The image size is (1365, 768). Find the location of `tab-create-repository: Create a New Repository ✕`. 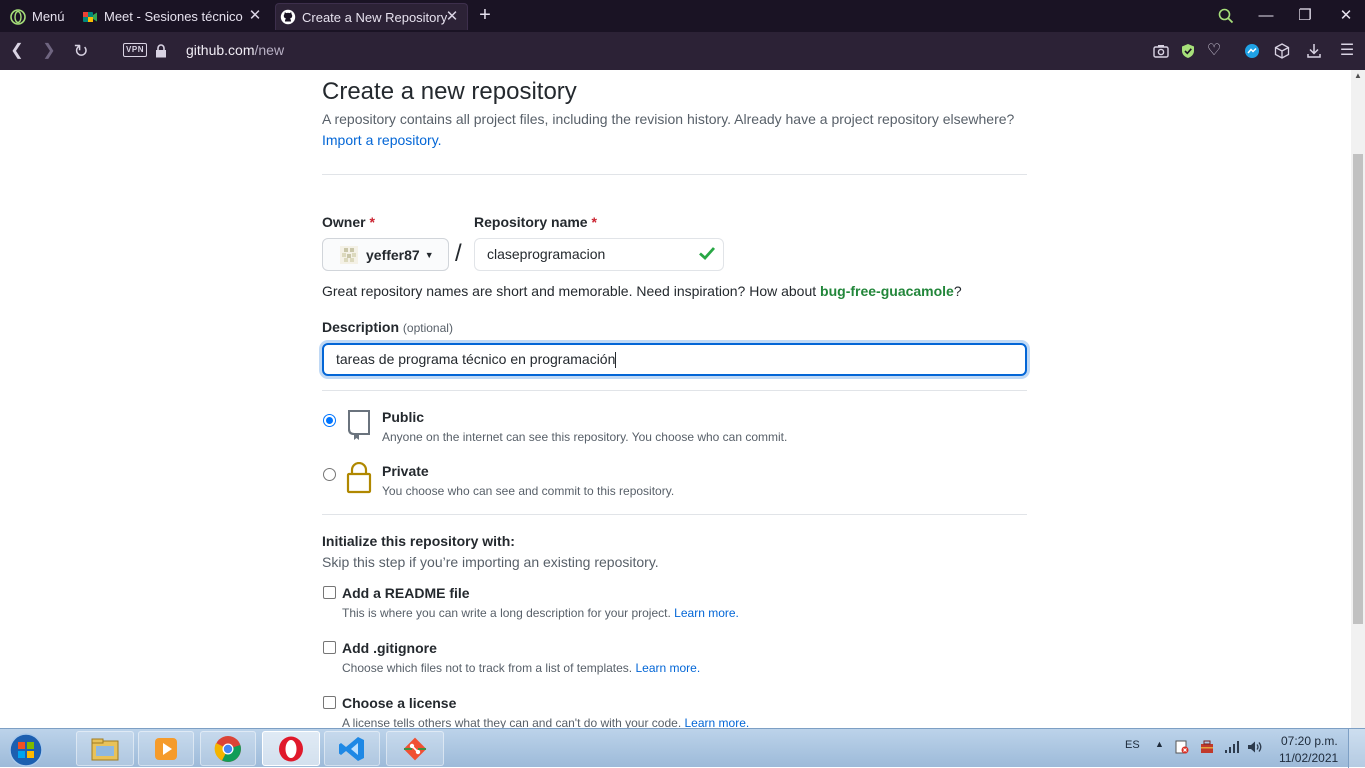

tab-create-repository: Create a New Repository ✕ is located at coordinates (371, 16).